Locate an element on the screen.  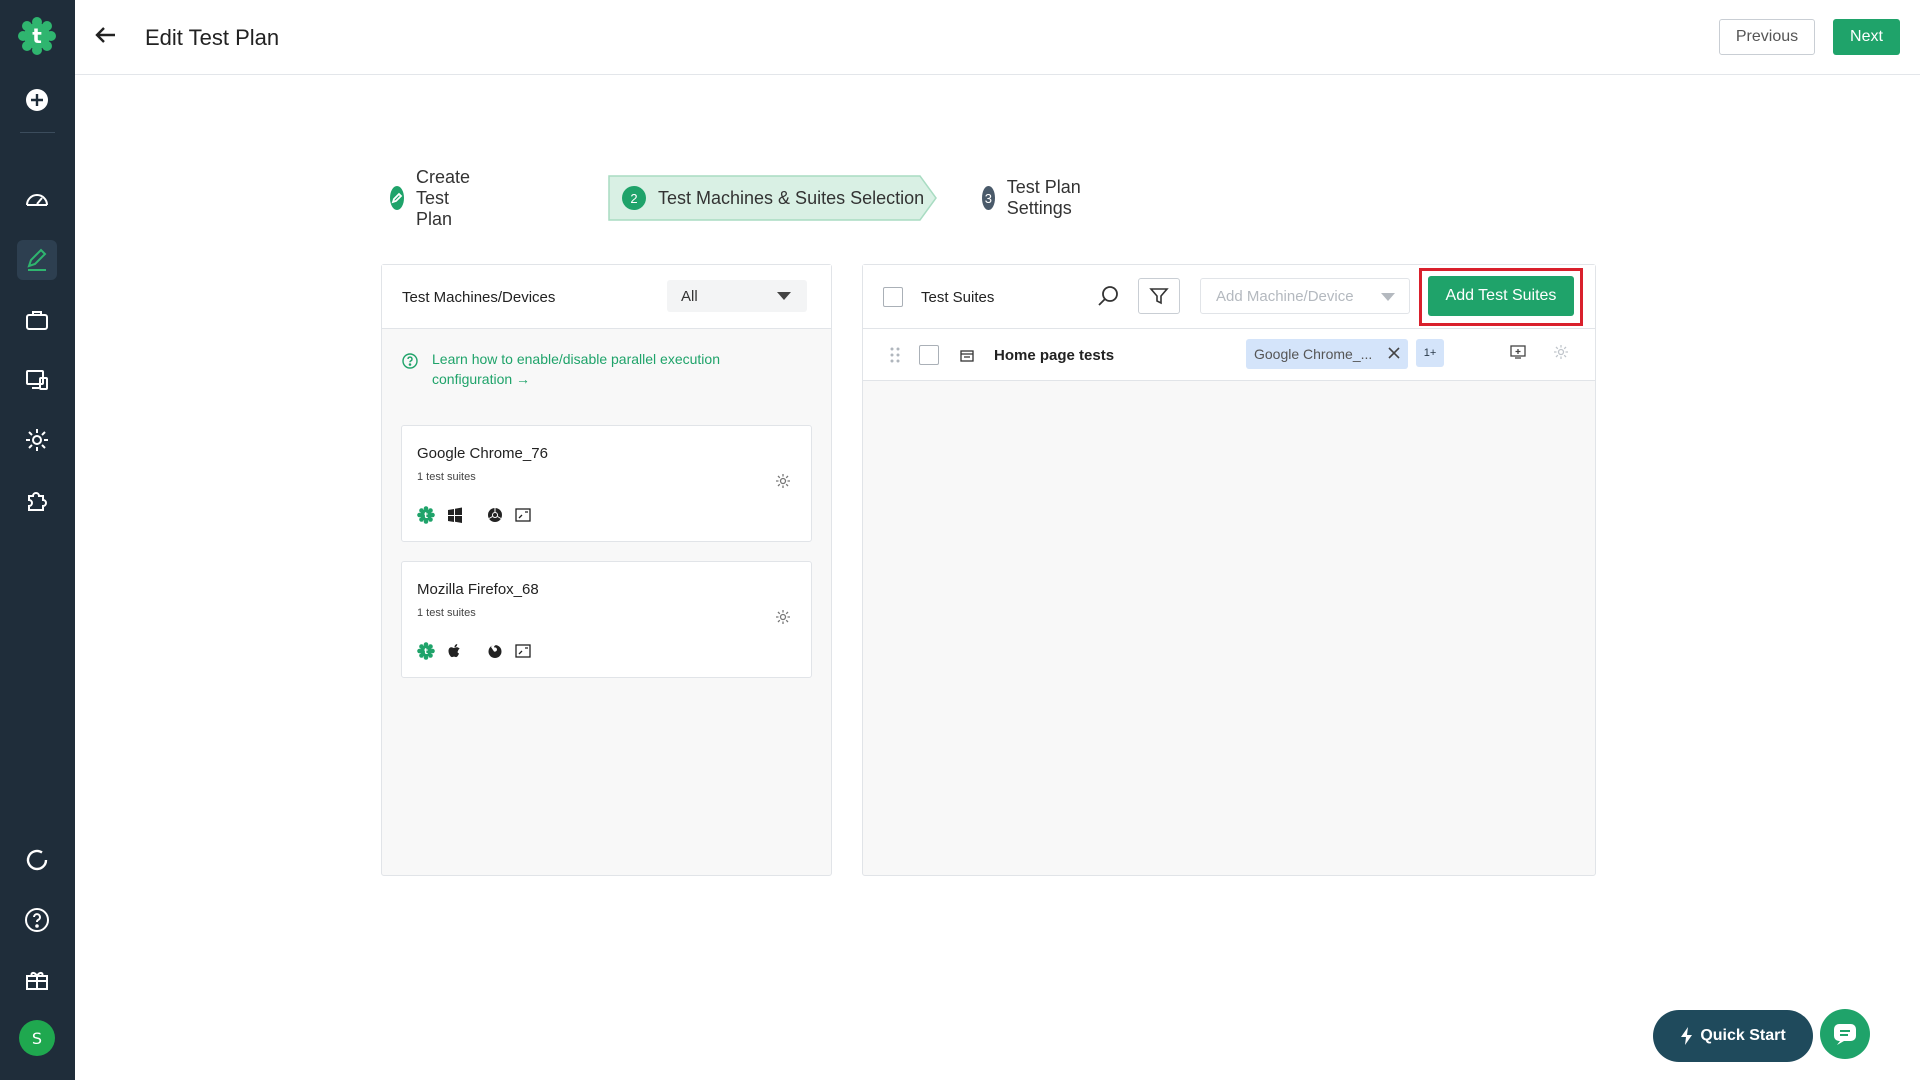
chat-icon is located at coordinates (1845, 1034).